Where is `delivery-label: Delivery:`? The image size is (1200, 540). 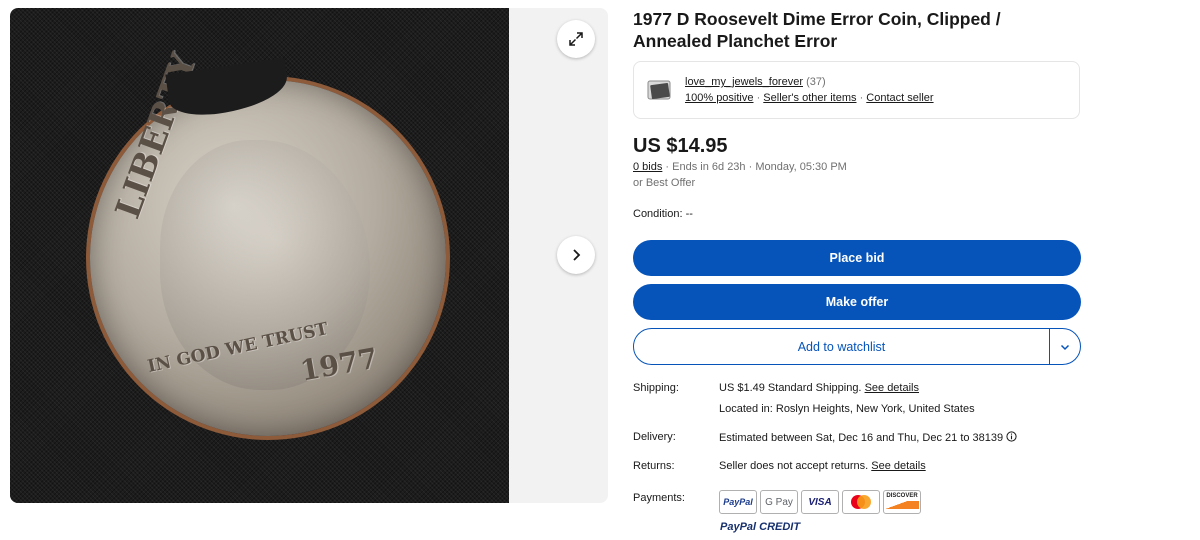
delivery-label: Delivery: is located at coordinates (654, 437).